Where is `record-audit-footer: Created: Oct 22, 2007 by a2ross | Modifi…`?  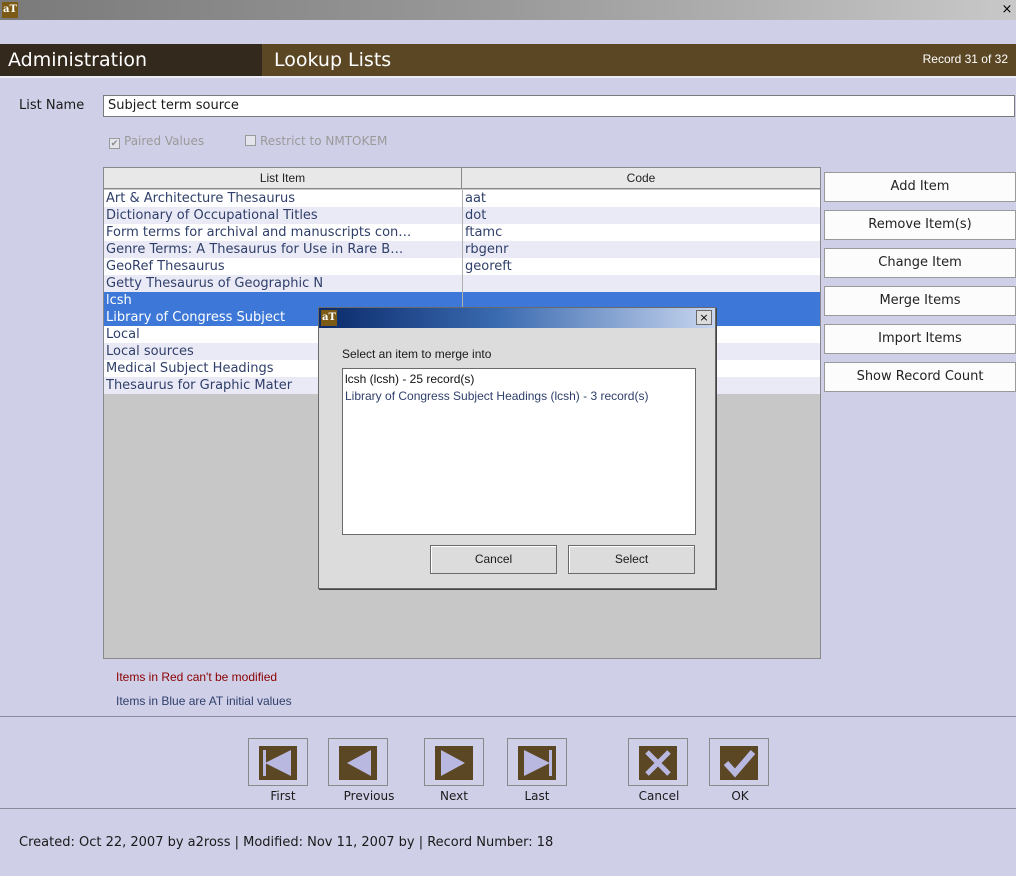 record-audit-footer: Created: Oct 22, 2007 by a2ross | Modifi… is located at coordinates (286, 842).